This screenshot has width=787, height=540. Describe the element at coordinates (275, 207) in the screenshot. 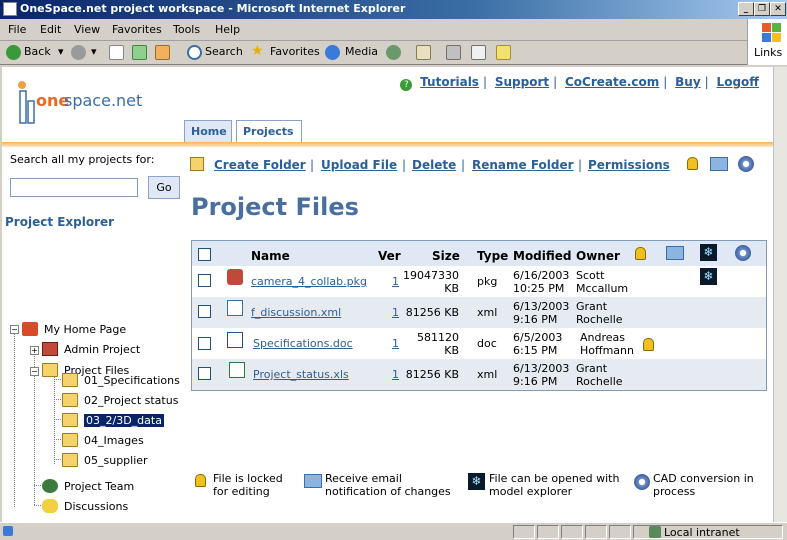

I see `page-title: Project Files` at that location.